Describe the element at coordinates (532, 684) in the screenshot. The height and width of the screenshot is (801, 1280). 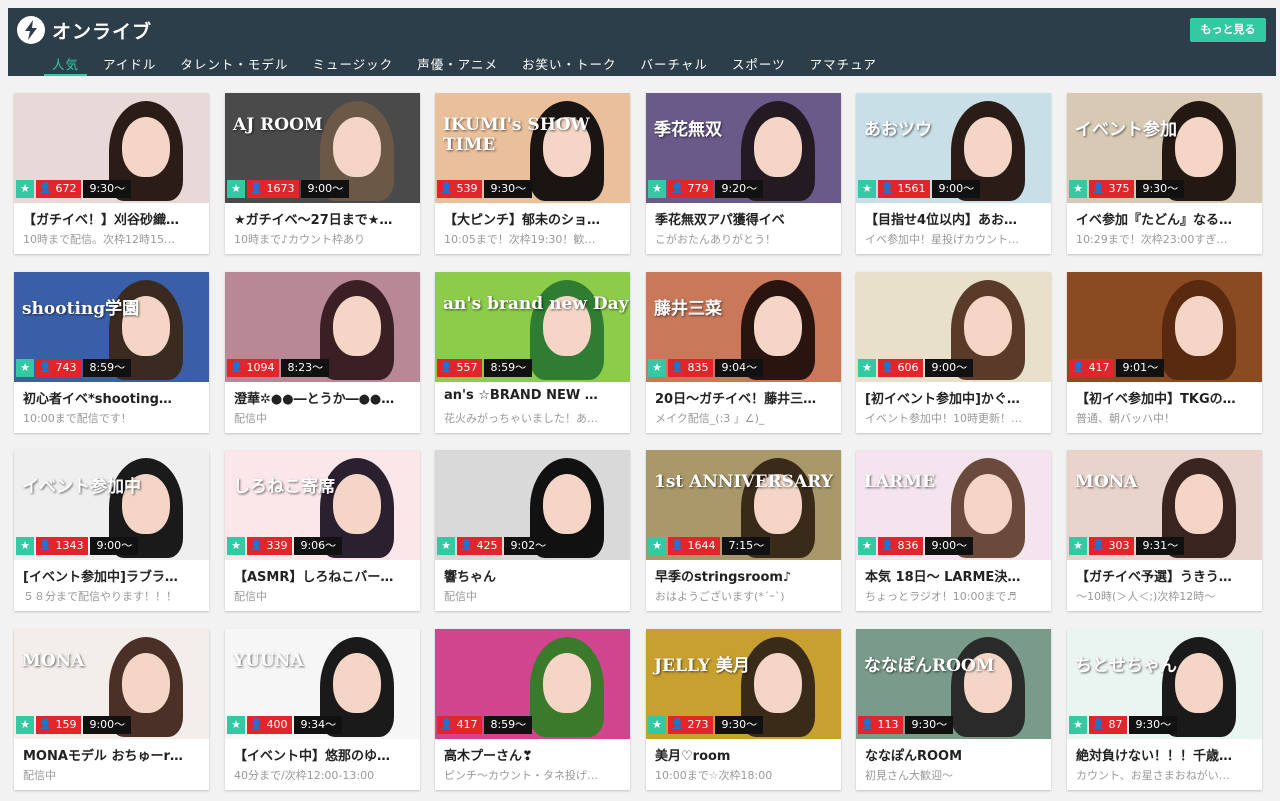
I see `stream-thumbnail: 👤 417 8:59〜` at that location.